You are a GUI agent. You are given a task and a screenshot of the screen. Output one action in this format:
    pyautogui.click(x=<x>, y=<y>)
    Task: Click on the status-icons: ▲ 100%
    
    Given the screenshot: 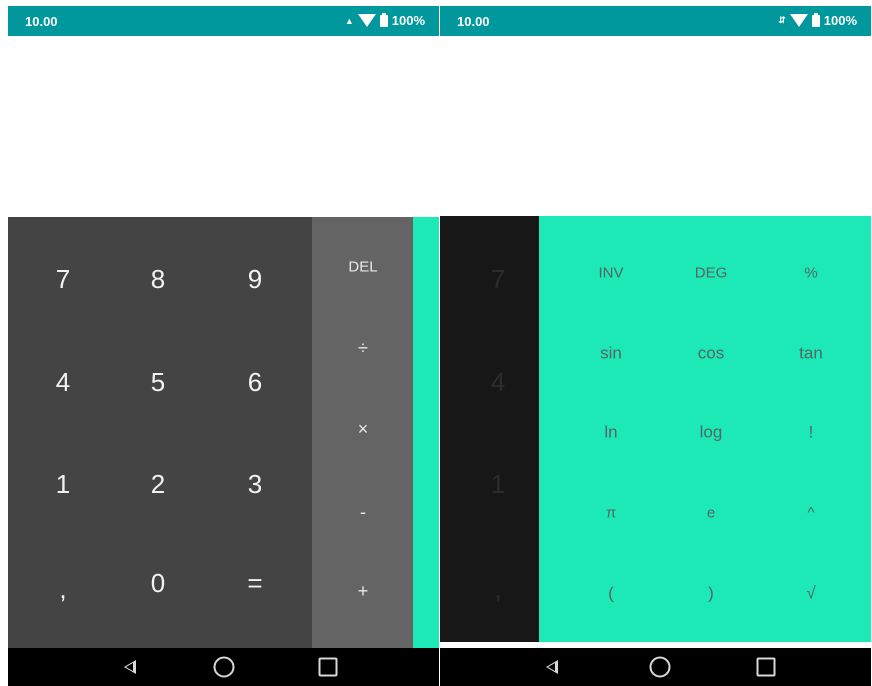 What is the action you would take?
    pyautogui.click(x=384, y=20)
    